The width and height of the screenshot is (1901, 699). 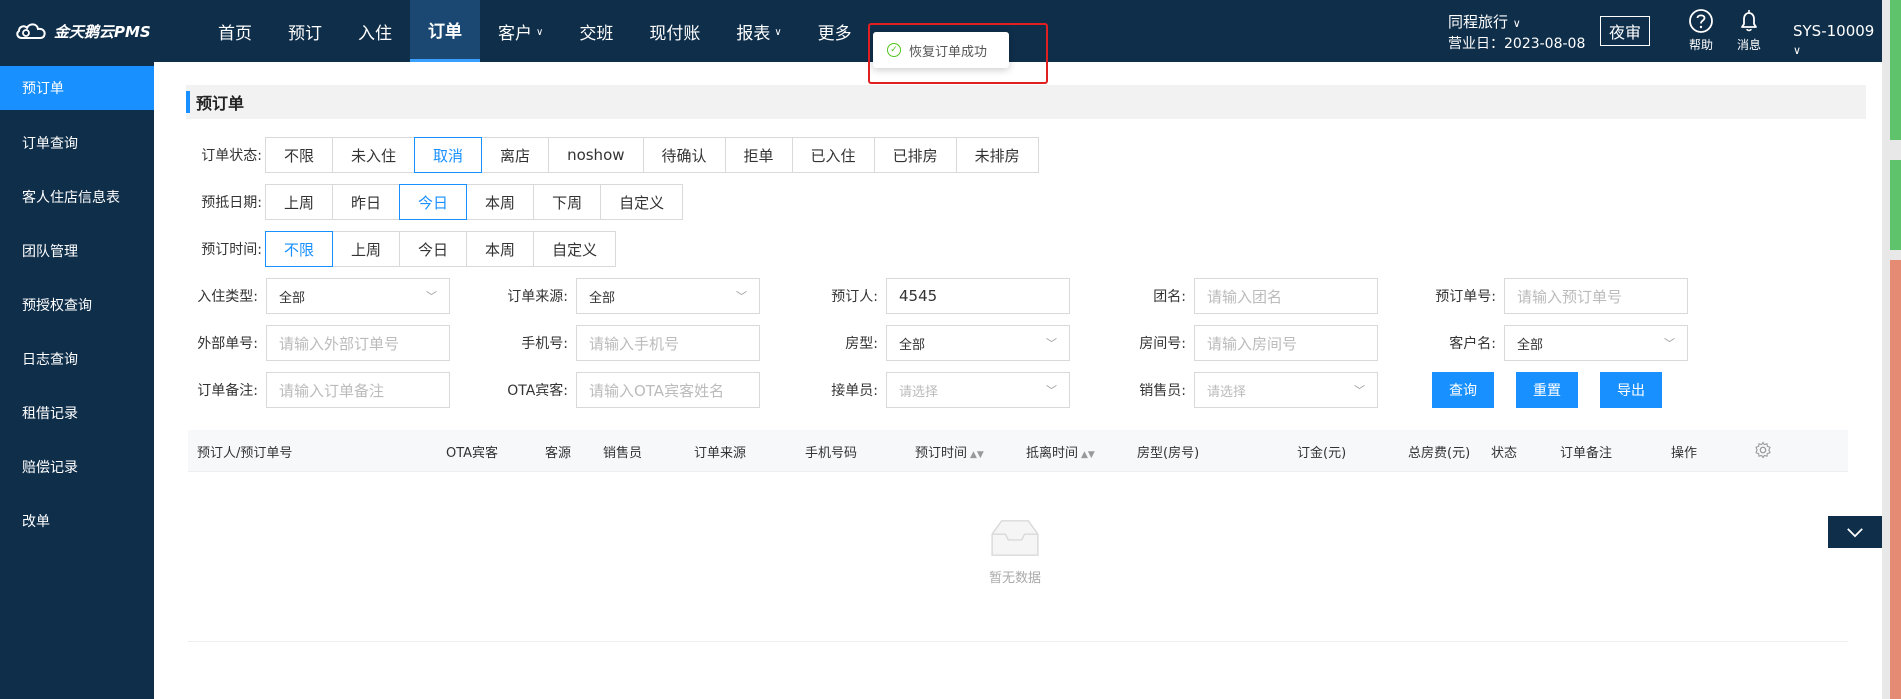 What do you see at coordinates (978, 343) in the screenshot?
I see `room-type-select: 全部 ﹀` at bounding box center [978, 343].